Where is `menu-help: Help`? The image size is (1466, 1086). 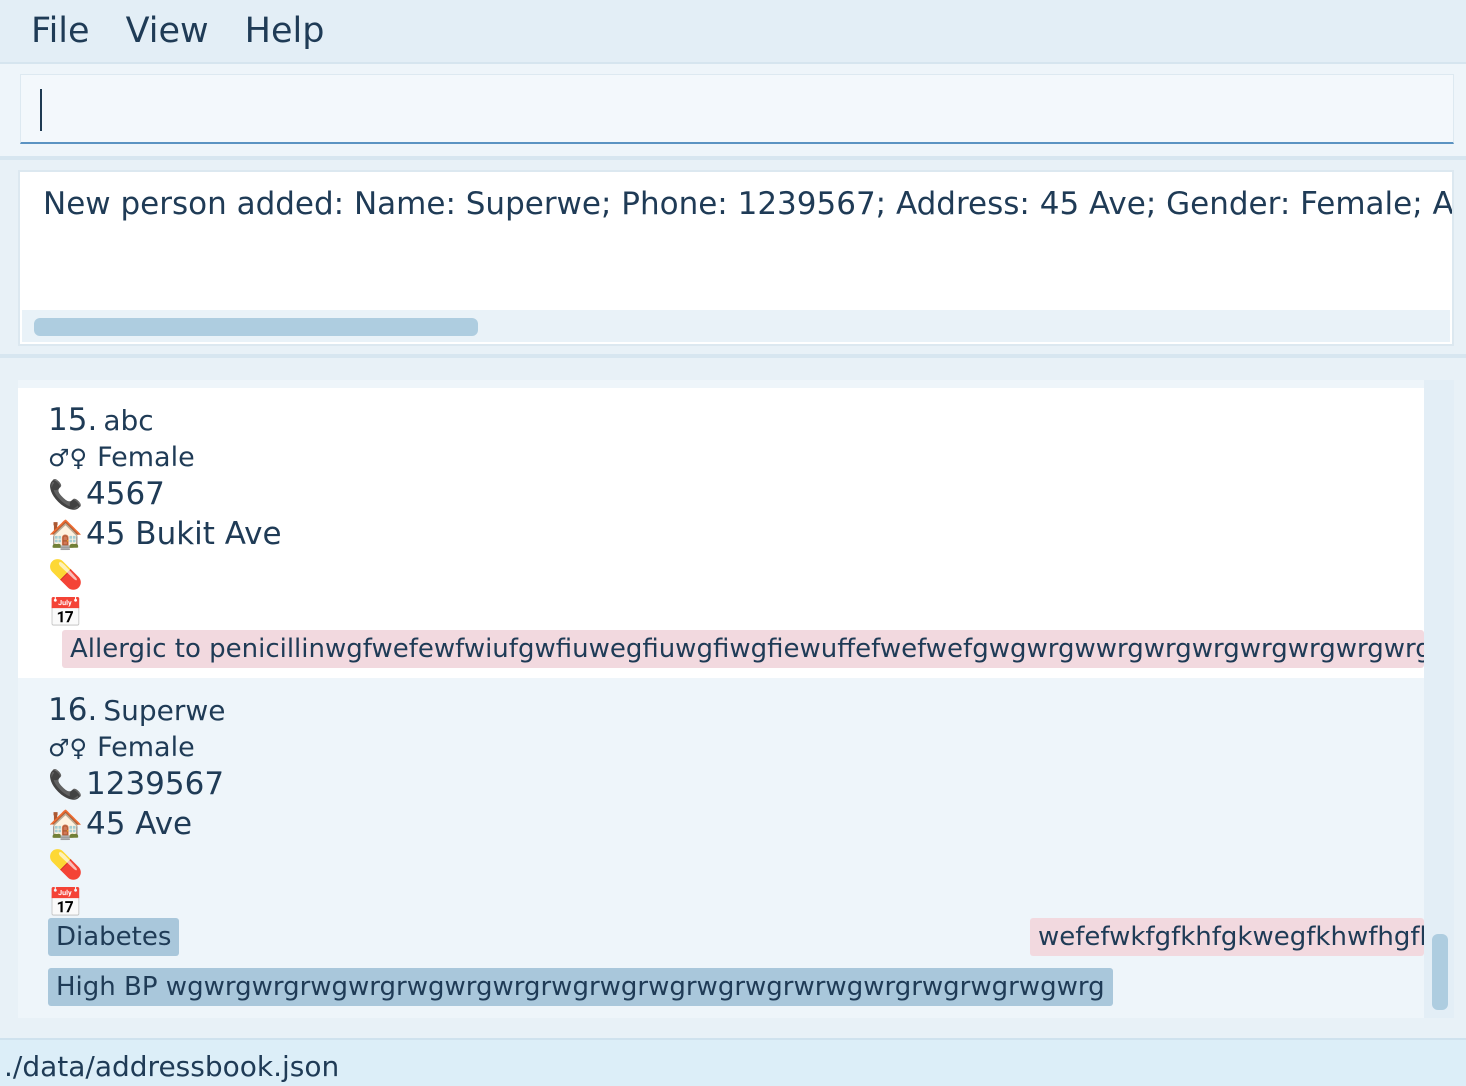
menu-help: Help is located at coordinates (285, 31).